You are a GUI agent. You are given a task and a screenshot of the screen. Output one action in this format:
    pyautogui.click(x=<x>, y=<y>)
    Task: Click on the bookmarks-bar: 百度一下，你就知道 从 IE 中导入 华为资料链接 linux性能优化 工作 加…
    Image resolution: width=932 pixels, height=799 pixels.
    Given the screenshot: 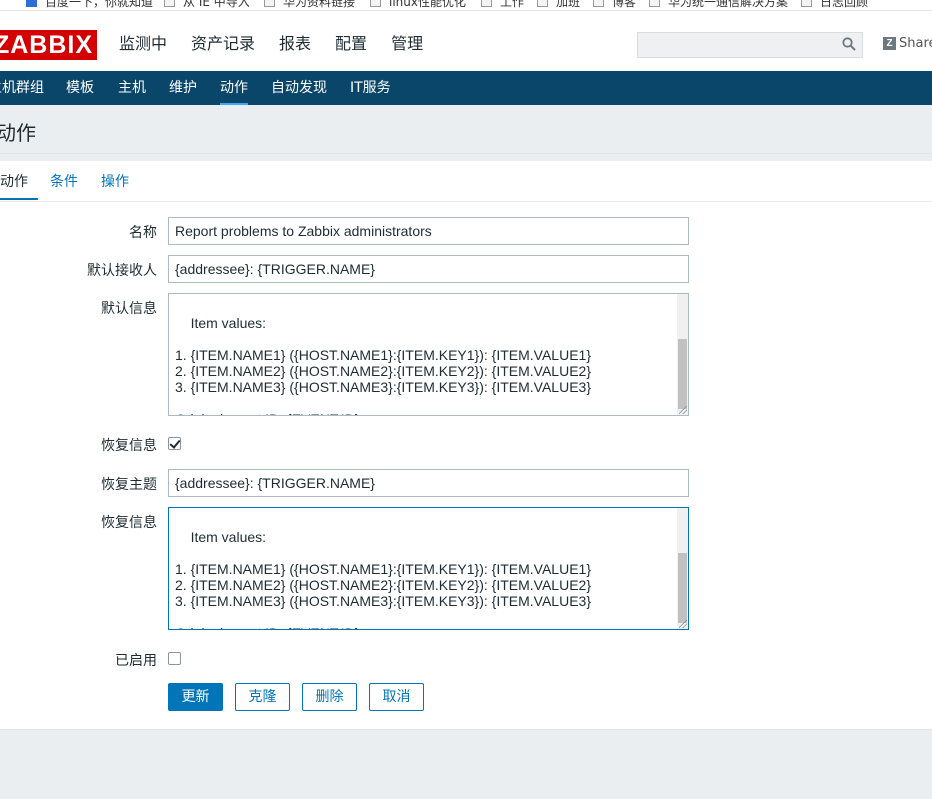 What is the action you would take?
    pyautogui.click(x=466, y=5)
    